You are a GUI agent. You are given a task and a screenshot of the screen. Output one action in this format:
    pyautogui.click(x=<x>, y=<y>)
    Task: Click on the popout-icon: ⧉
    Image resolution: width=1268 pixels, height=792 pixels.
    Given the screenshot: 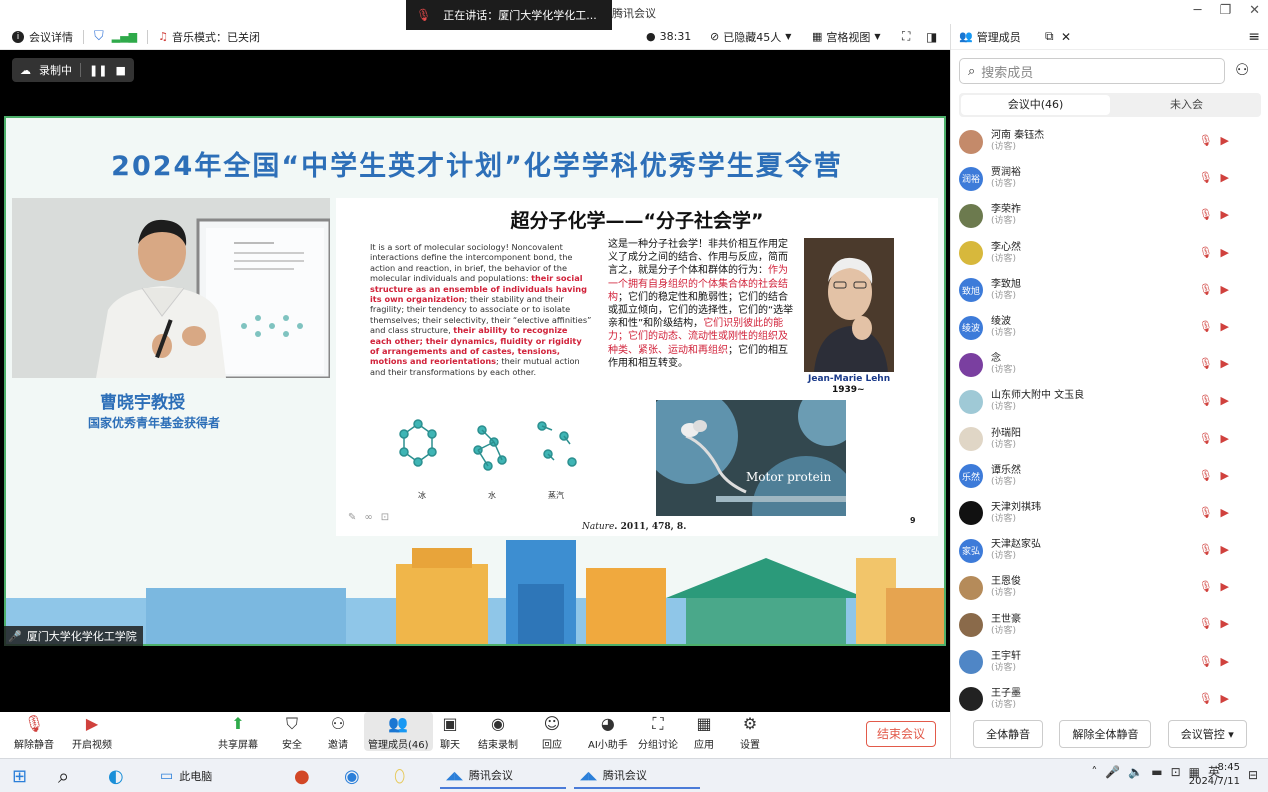 What is the action you would take?
    pyautogui.click(x=1049, y=36)
    